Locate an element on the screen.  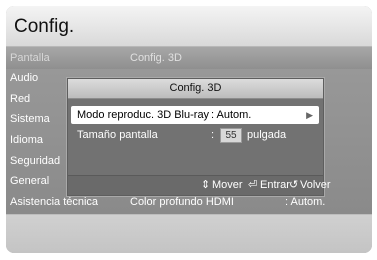
menu-item-seguridad: Seguridad is located at coordinates (35, 161).